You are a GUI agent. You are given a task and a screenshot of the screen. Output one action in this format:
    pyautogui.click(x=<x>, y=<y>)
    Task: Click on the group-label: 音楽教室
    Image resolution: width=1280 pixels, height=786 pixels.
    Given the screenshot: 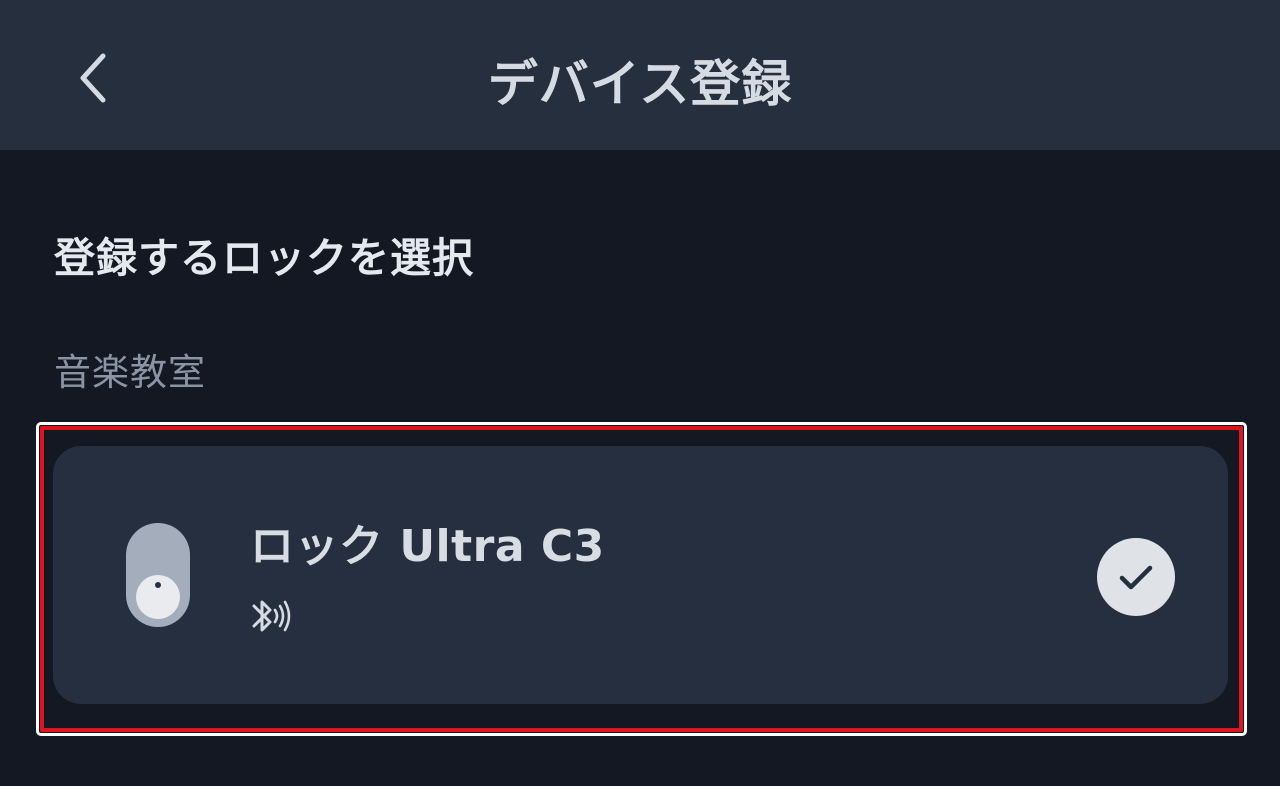 What is the action you would take?
    pyautogui.click(x=130, y=372)
    